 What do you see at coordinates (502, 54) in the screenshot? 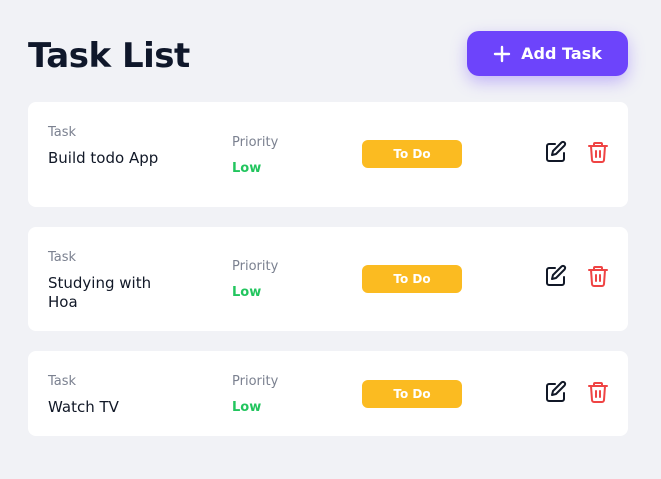
I see `plus-icon` at bounding box center [502, 54].